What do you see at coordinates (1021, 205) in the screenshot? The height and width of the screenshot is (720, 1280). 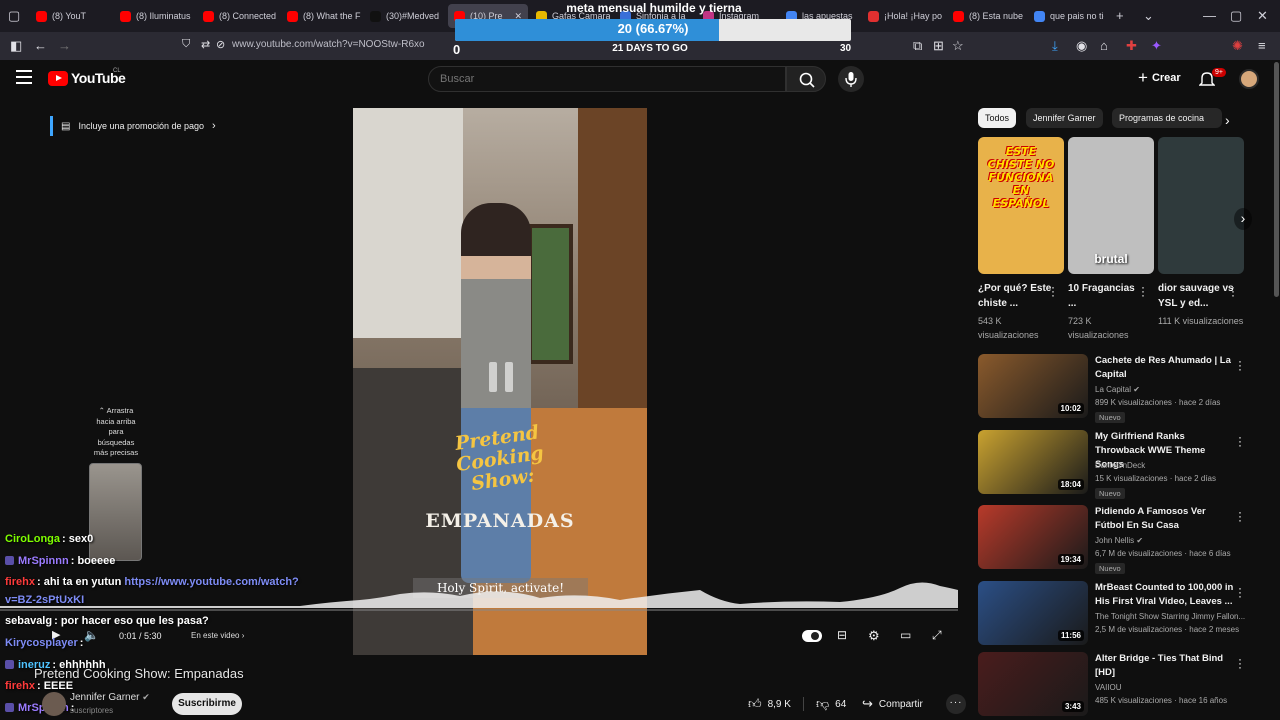 I see `short-thumbnail: ESTE CHISTE NO FUNCIONA EN ESPAÑOL` at bounding box center [1021, 205].